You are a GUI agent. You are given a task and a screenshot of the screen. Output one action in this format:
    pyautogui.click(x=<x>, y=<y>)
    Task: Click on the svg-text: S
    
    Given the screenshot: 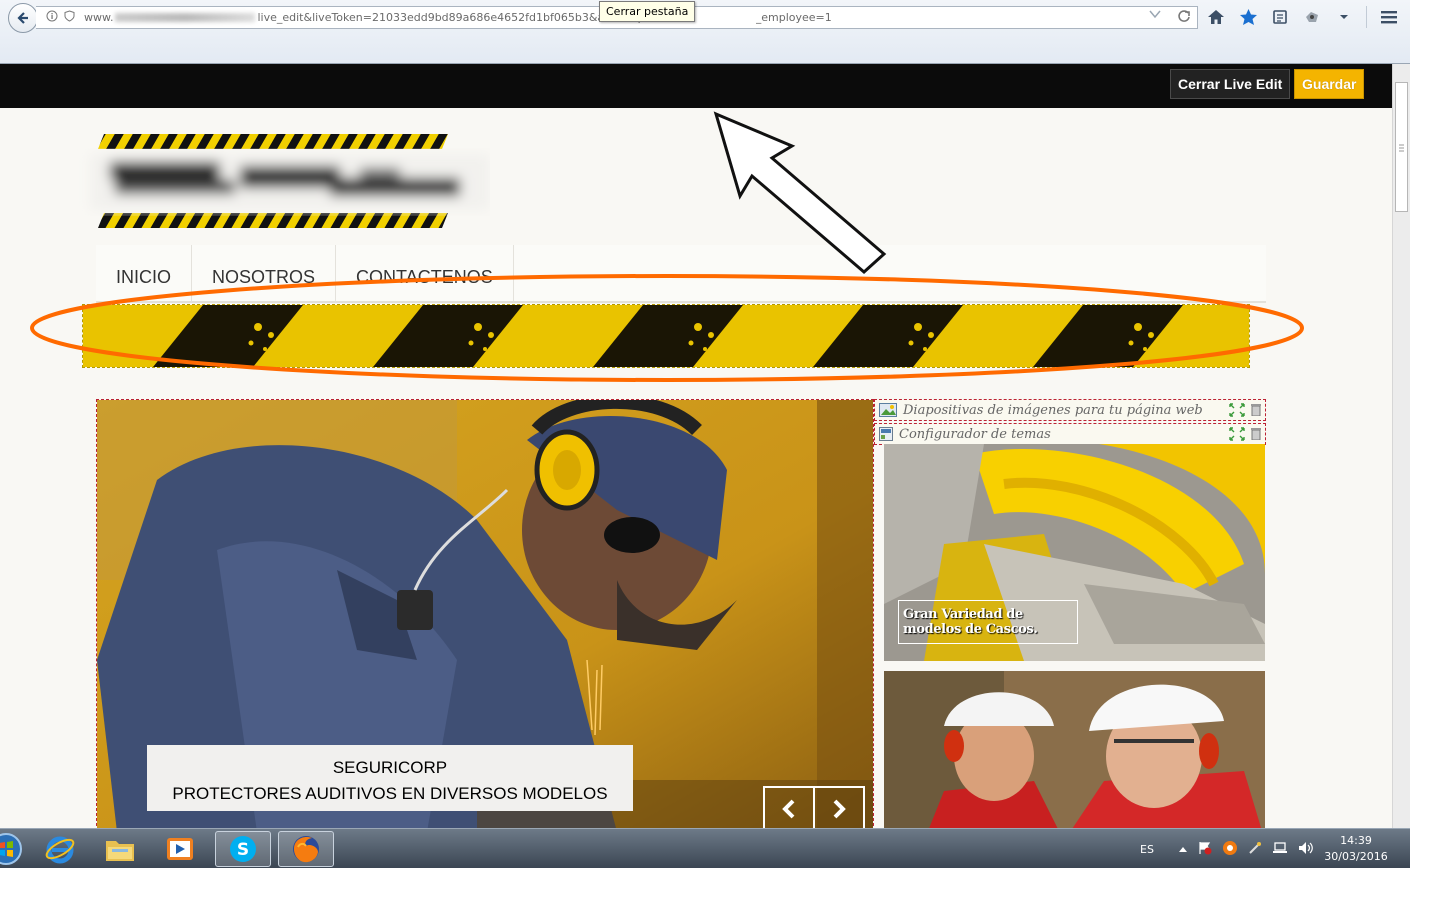 What is the action you would take?
    pyautogui.click(x=243, y=850)
    